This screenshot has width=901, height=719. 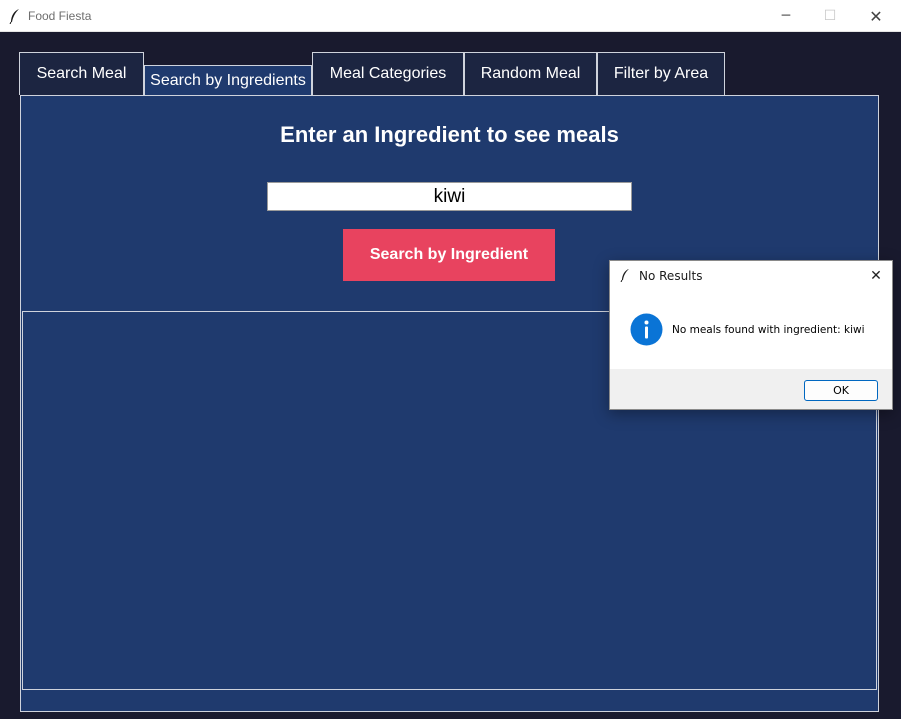 I want to click on dialog-close-button: ✕, so click(x=876, y=276).